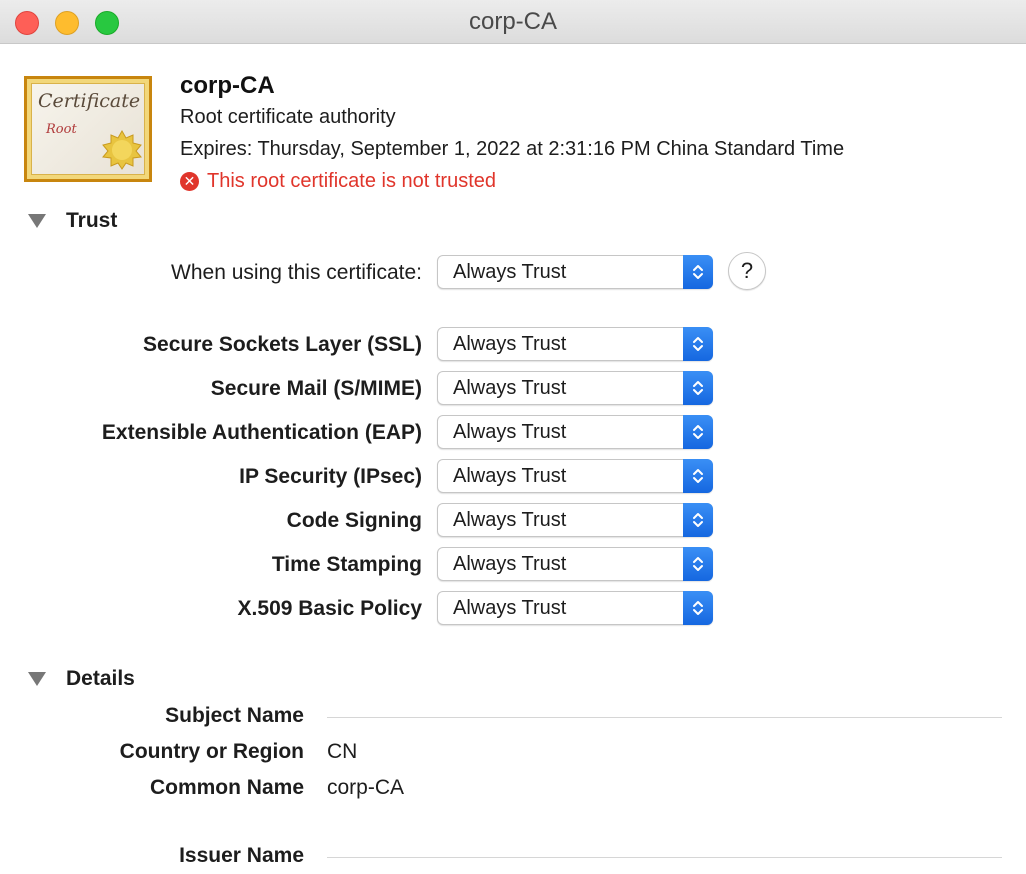 The height and width of the screenshot is (874, 1026). What do you see at coordinates (575, 388) in the screenshot?
I see `policy-popup-smime: Always Trust` at bounding box center [575, 388].